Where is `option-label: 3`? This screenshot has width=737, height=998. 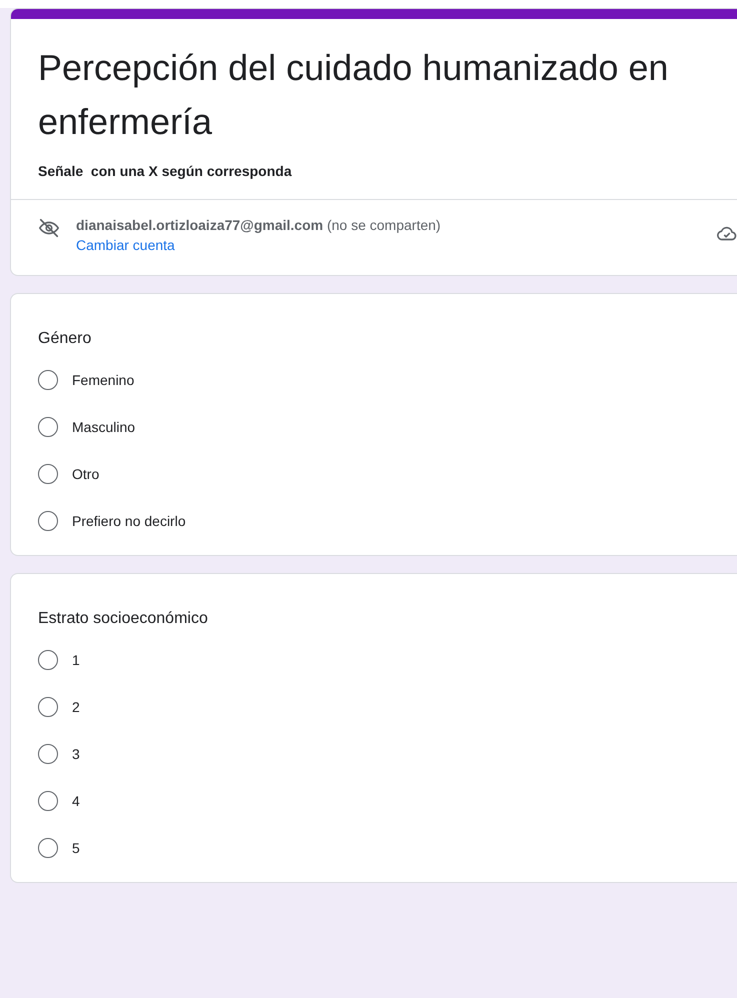
option-label: 3 is located at coordinates (76, 754).